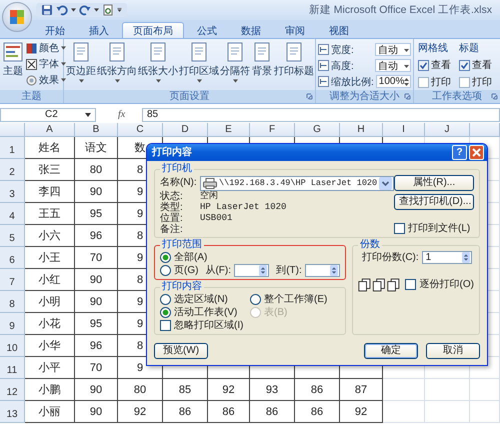 This screenshot has width=500, height=424. Describe the element at coordinates (243, 207) in the screenshot. I see `info-value: HP LaserJet 1020` at that location.